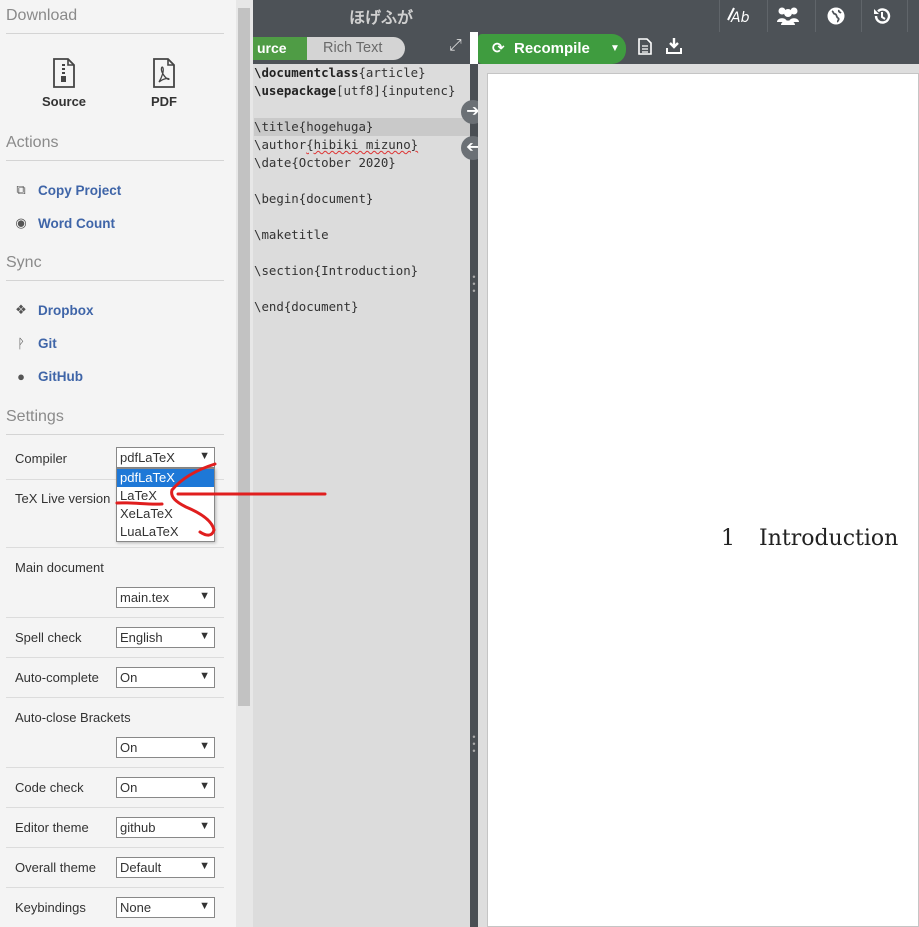  Describe the element at coordinates (881, 16) in the screenshot. I see `history-icon` at that location.